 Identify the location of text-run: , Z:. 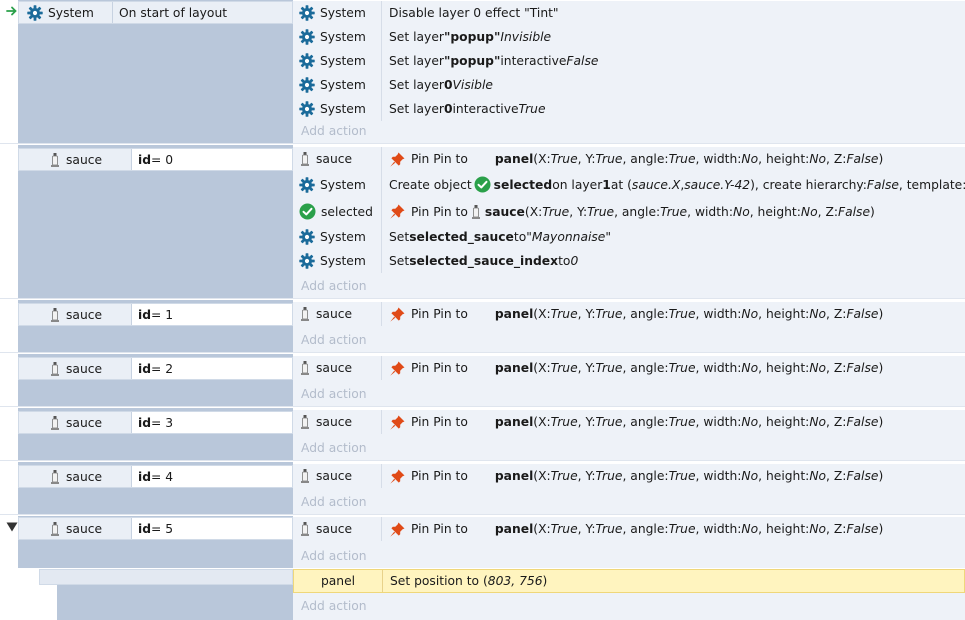
(836, 159).